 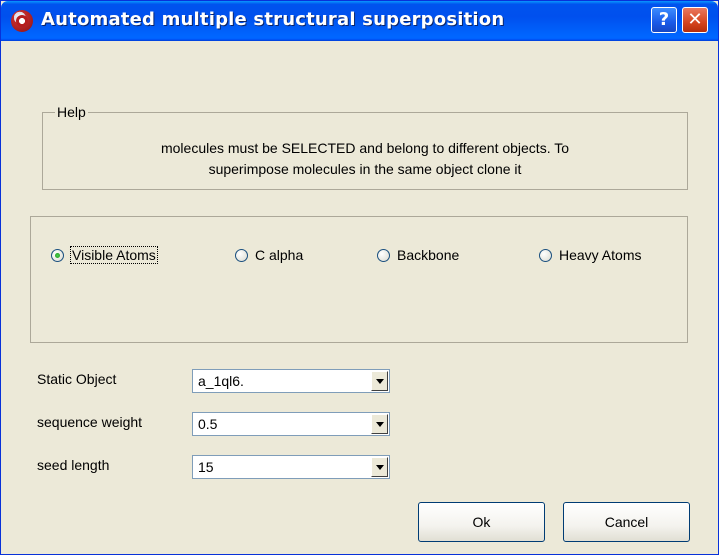 I want to click on static-object-label: Static Object, so click(x=77, y=379).